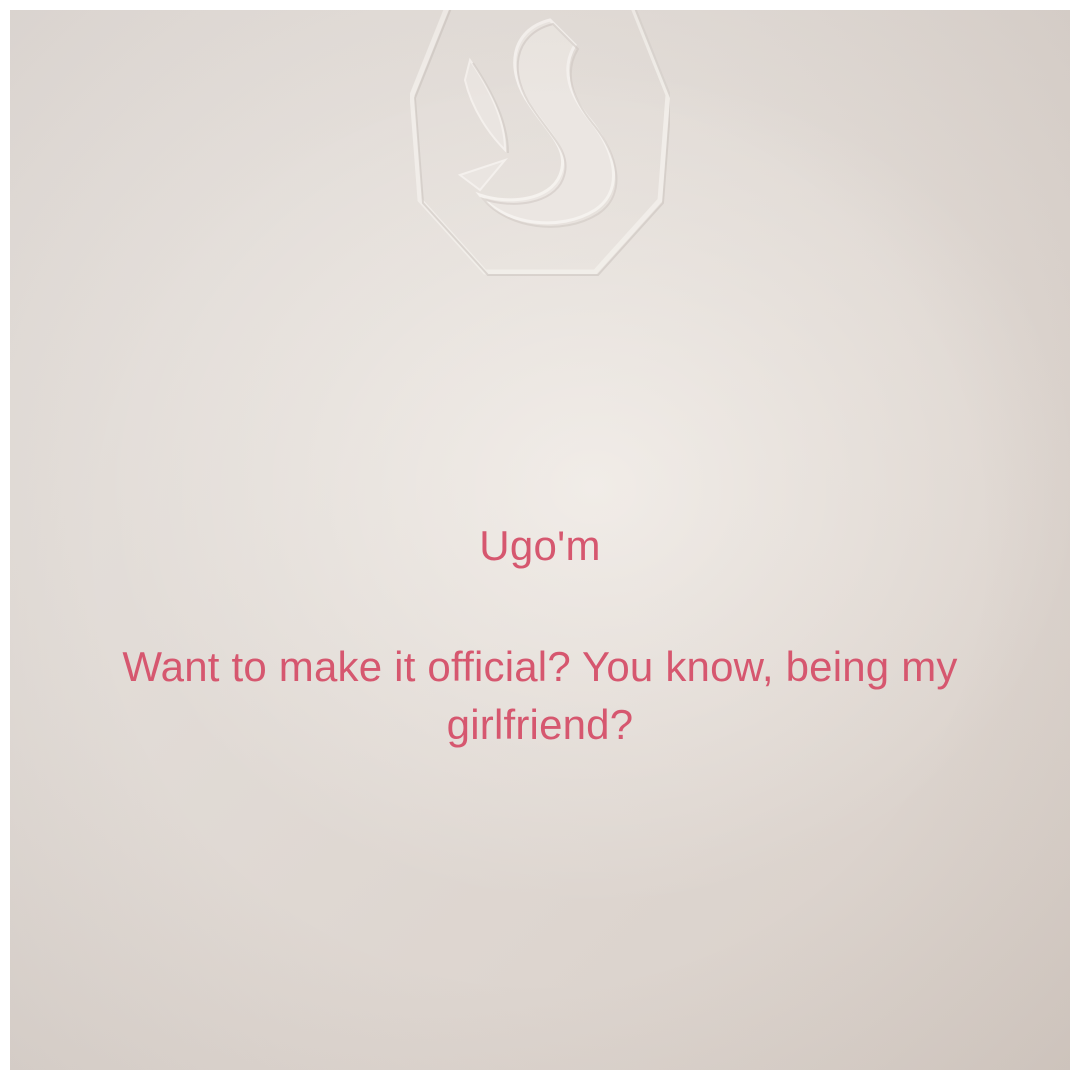 This screenshot has width=1080, height=1080. I want to click on card-greeting: Ugo'm, so click(540, 545).